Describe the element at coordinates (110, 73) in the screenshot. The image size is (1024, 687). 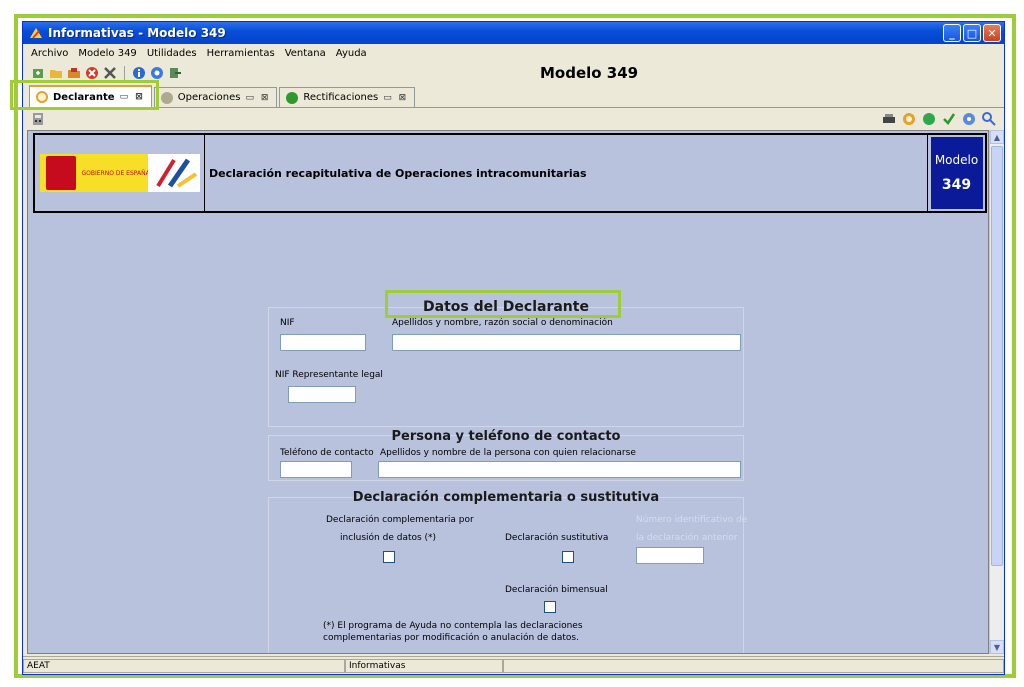
I see `tools-icon` at that location.